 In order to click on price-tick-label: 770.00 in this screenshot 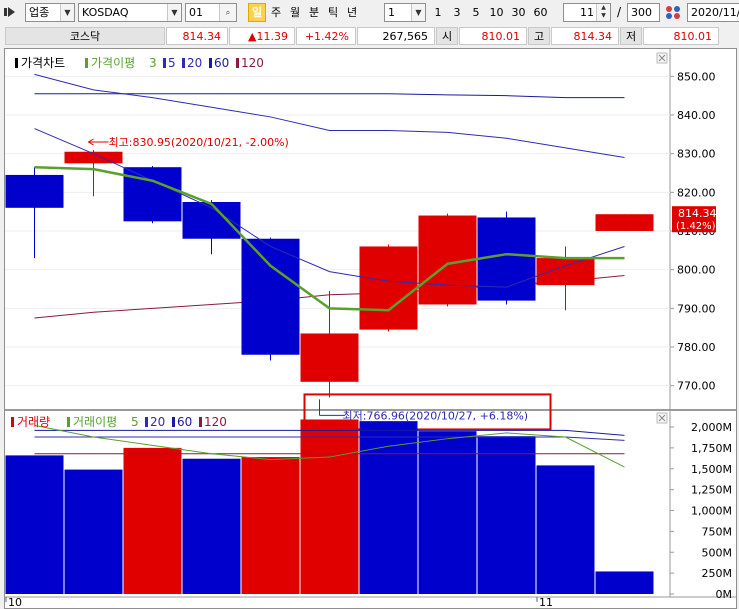, I will do `click(696, 386)`.